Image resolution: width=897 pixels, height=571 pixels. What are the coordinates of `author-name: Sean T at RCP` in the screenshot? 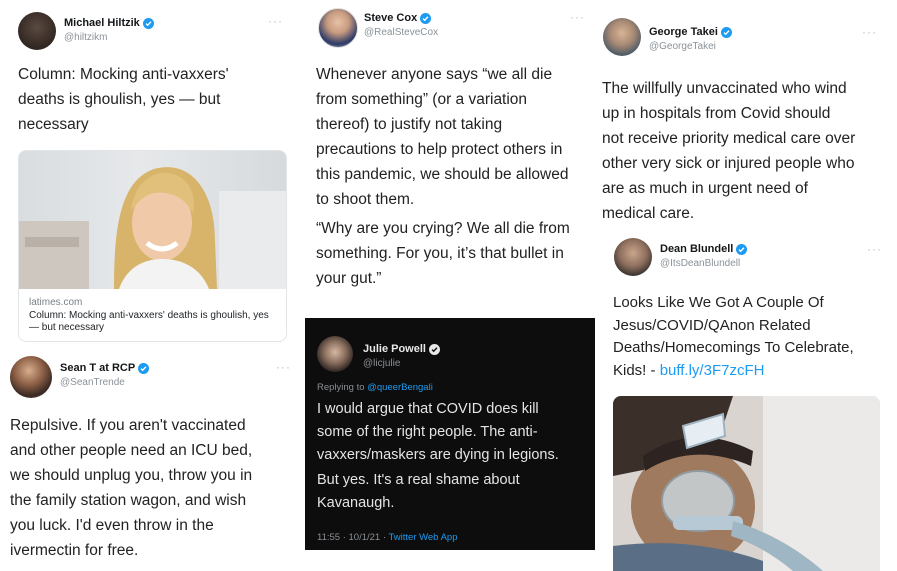 It's located at (105, 368).